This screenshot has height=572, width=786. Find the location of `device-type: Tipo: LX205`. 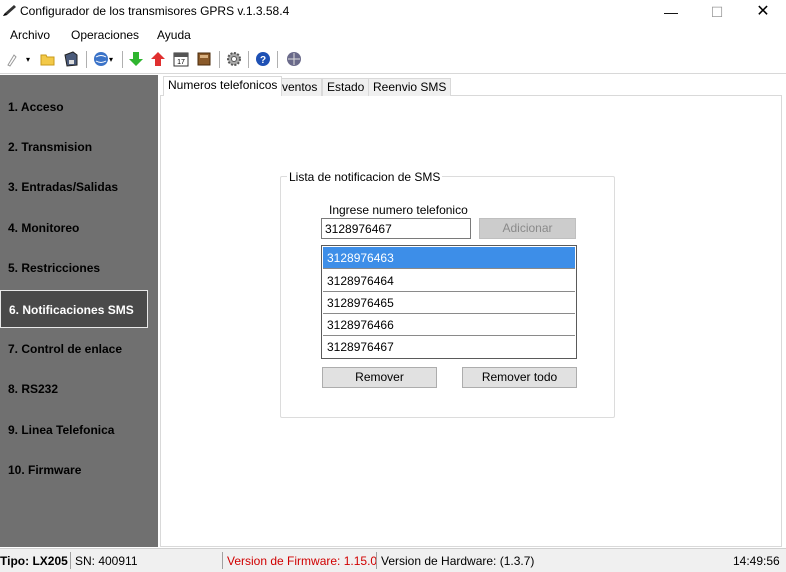

device-type: Tipo: LX205 is located at coordinates (34, 561).